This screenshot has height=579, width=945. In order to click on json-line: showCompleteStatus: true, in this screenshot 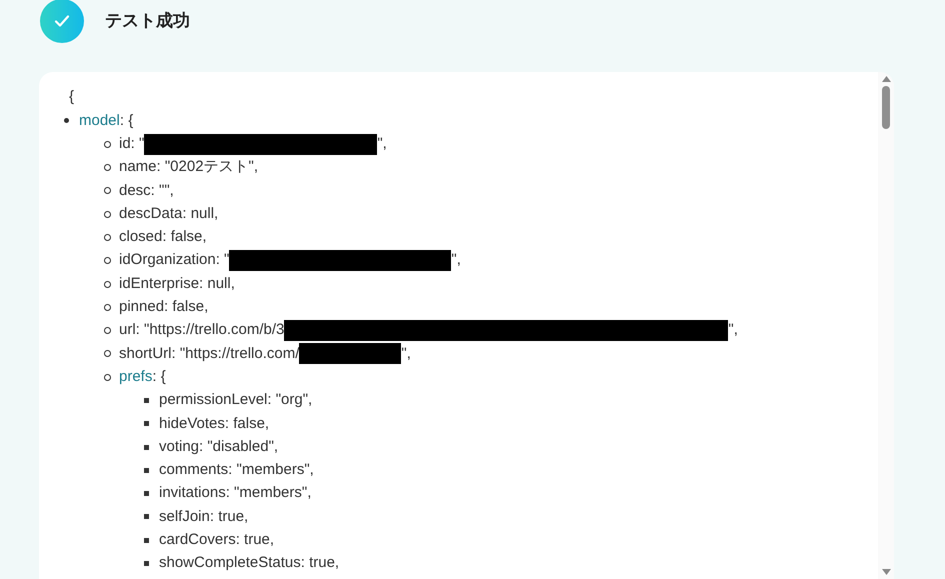, I will do `click(249, 563)`.